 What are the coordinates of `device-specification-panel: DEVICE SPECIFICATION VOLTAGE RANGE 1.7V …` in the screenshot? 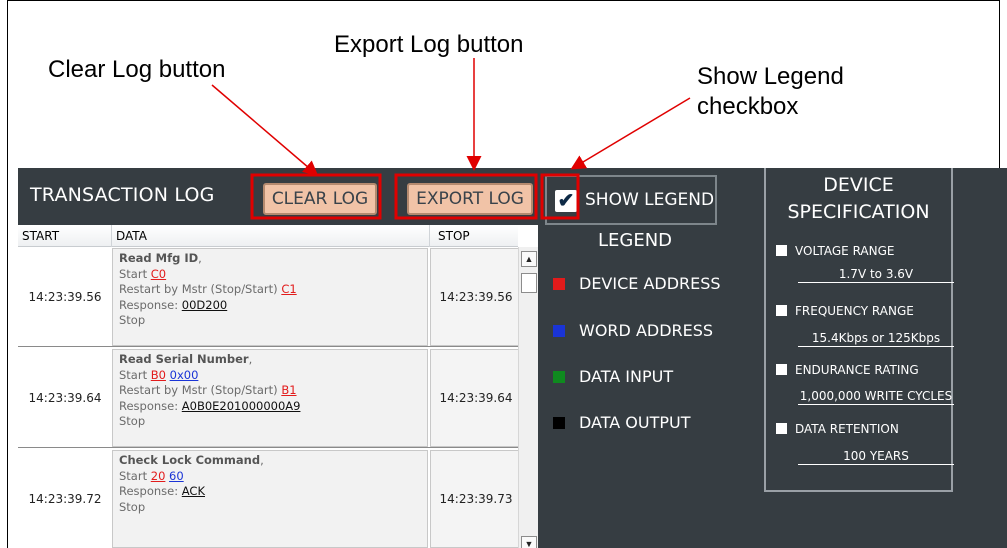 It's located at (859, 330).